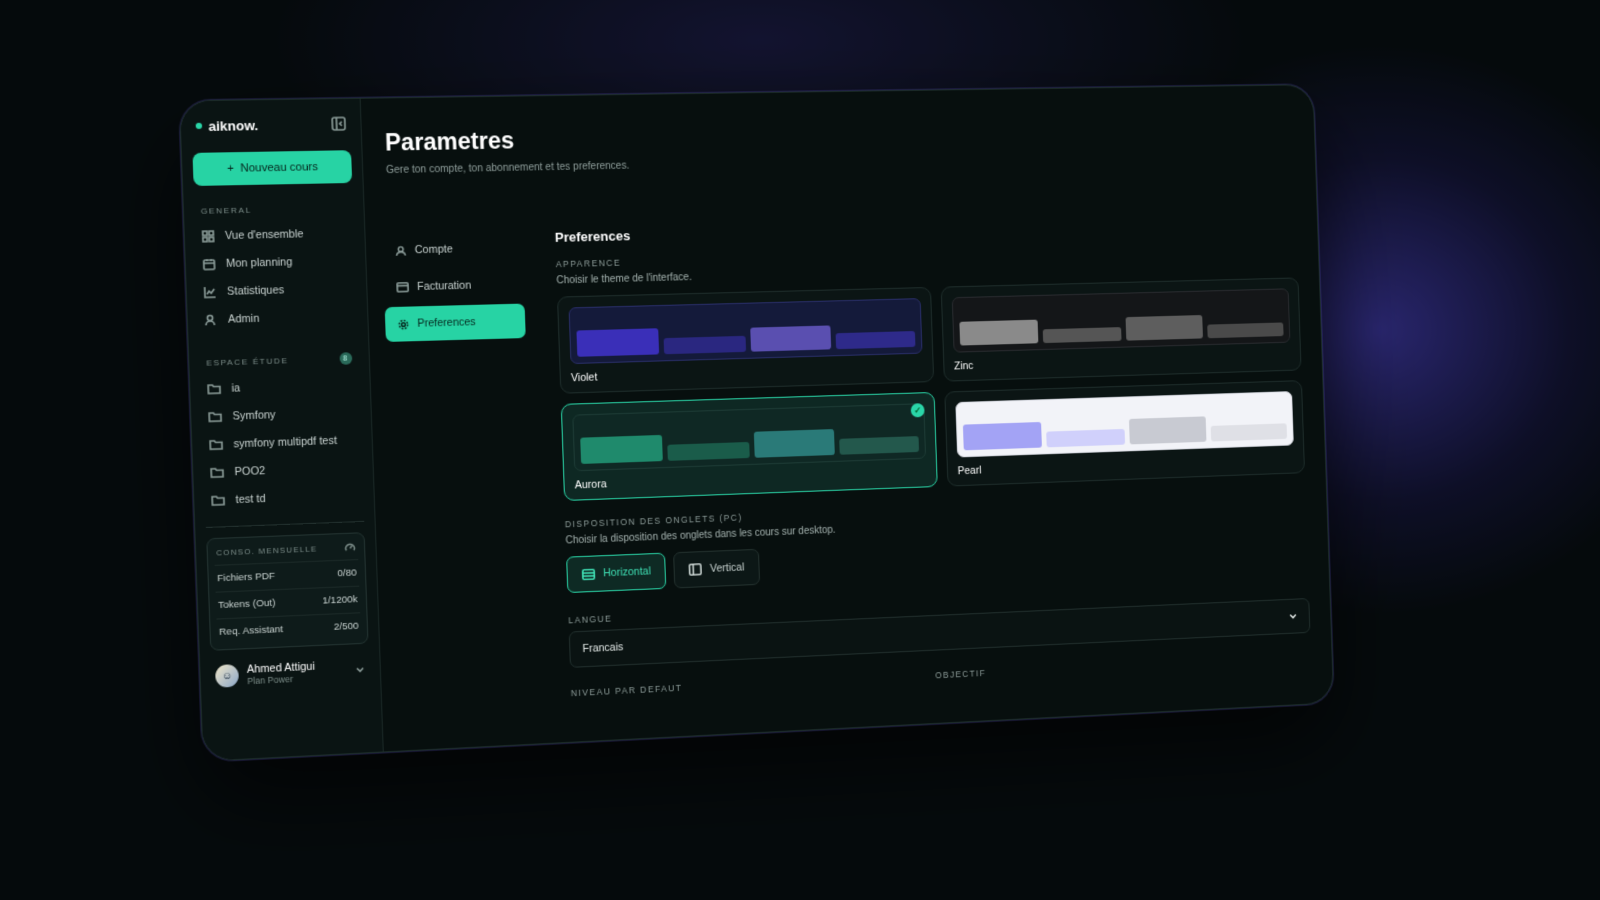 Image resolution: width=1600 pixels, height=900 pixels. What do you see at coordinates (455, 322) in the screenshot?
I see `tab-preferences: Preferences` at bounding box center [455, 322].